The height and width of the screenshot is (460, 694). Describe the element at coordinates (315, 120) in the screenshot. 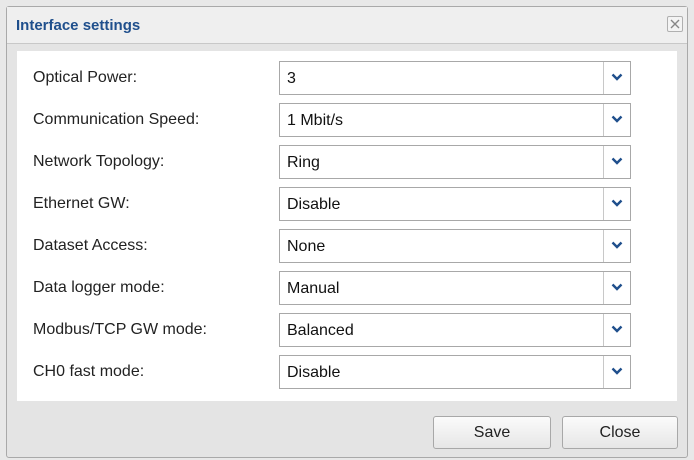

I see `select-value: 1 Mbit/s` at that location.